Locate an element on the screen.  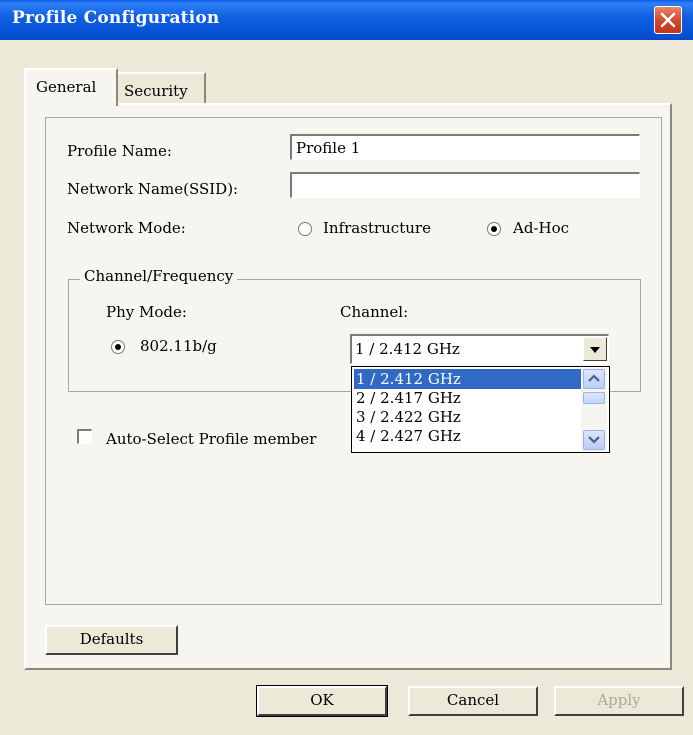
tab-security: Security is located at coordinates (162, 87).